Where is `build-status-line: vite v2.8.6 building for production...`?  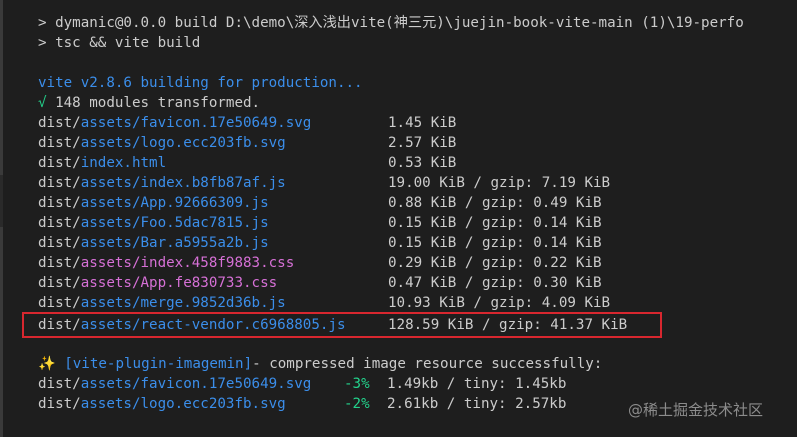
build-status-line: vite v2.8.6 building for production... is located at coordinates (200, 83).